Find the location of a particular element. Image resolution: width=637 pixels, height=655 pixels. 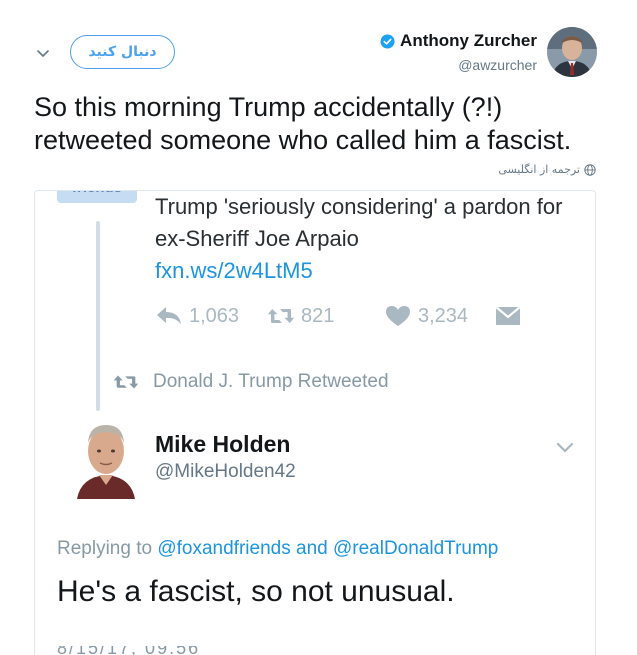

timestamp-partial: 8/15/17, 09:56 is located at coordinates (132, 650).